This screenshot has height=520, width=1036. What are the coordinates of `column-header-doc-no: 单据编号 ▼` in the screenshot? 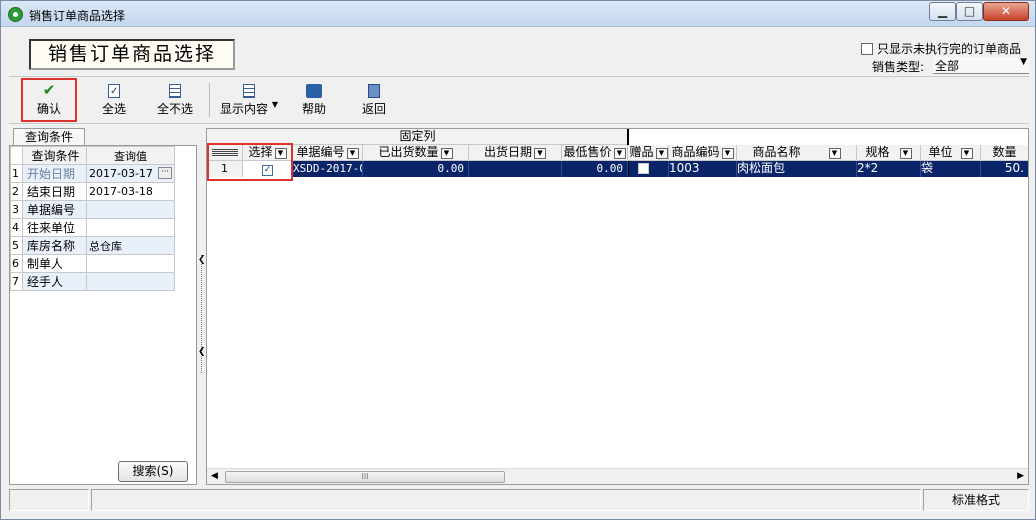 It's located at (328, 153).